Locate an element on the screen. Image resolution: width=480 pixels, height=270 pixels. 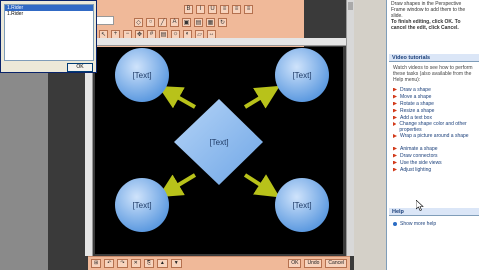
dialog-listbox: 1.Rider 1.Rider is located at coordinates (49, 32).